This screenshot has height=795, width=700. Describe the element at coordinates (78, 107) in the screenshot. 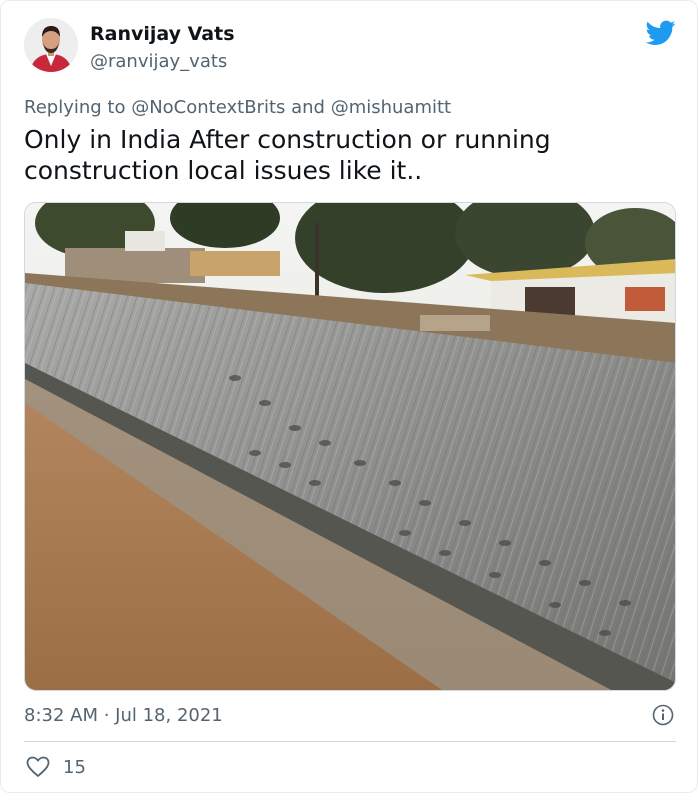

I see `replying-prefix: Replying to` at that location.